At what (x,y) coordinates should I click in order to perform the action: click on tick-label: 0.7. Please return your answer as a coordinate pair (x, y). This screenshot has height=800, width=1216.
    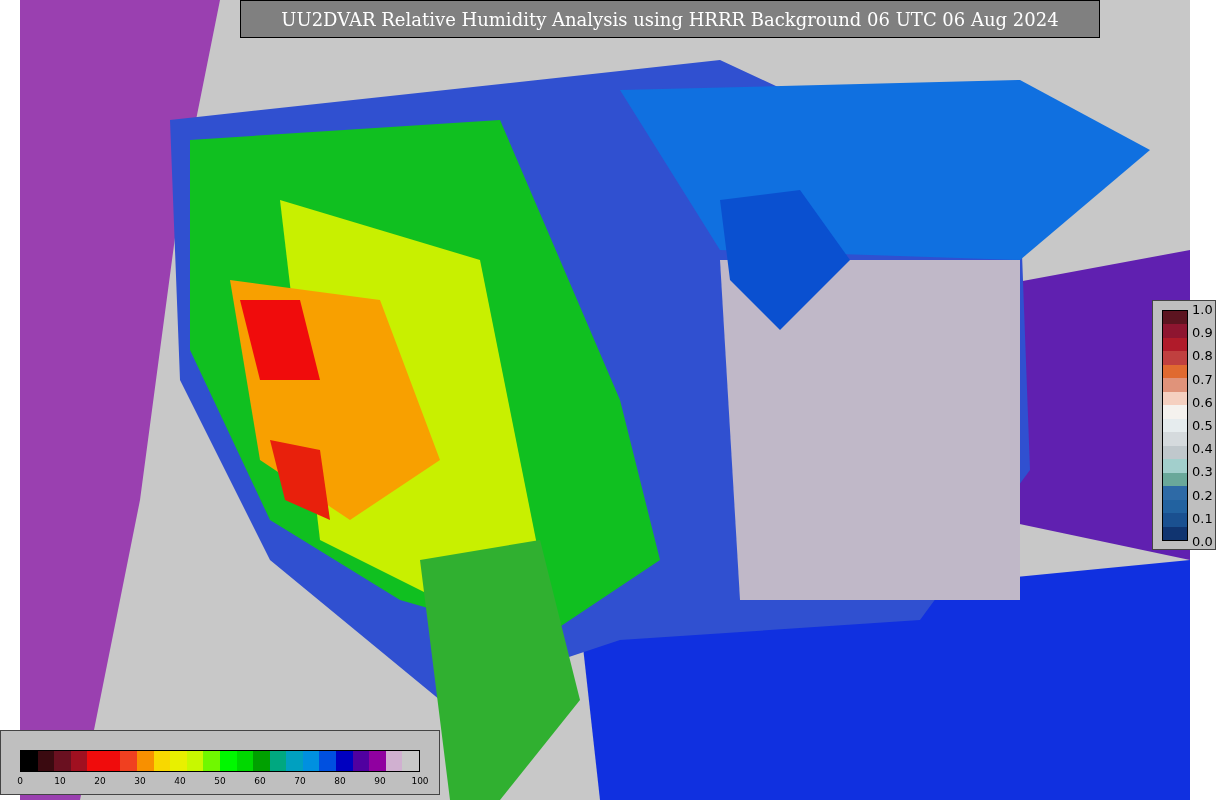
    Looking at the image, I should click on (1202, 379).